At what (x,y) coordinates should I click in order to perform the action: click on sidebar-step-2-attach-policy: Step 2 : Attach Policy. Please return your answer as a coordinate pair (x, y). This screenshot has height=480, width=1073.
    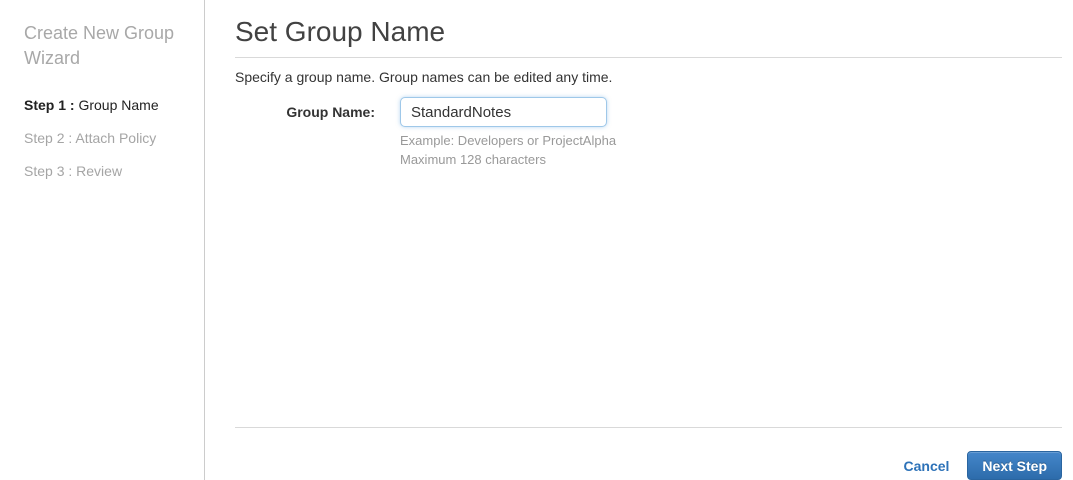
    Looking at the image, I should click on (106, 138).